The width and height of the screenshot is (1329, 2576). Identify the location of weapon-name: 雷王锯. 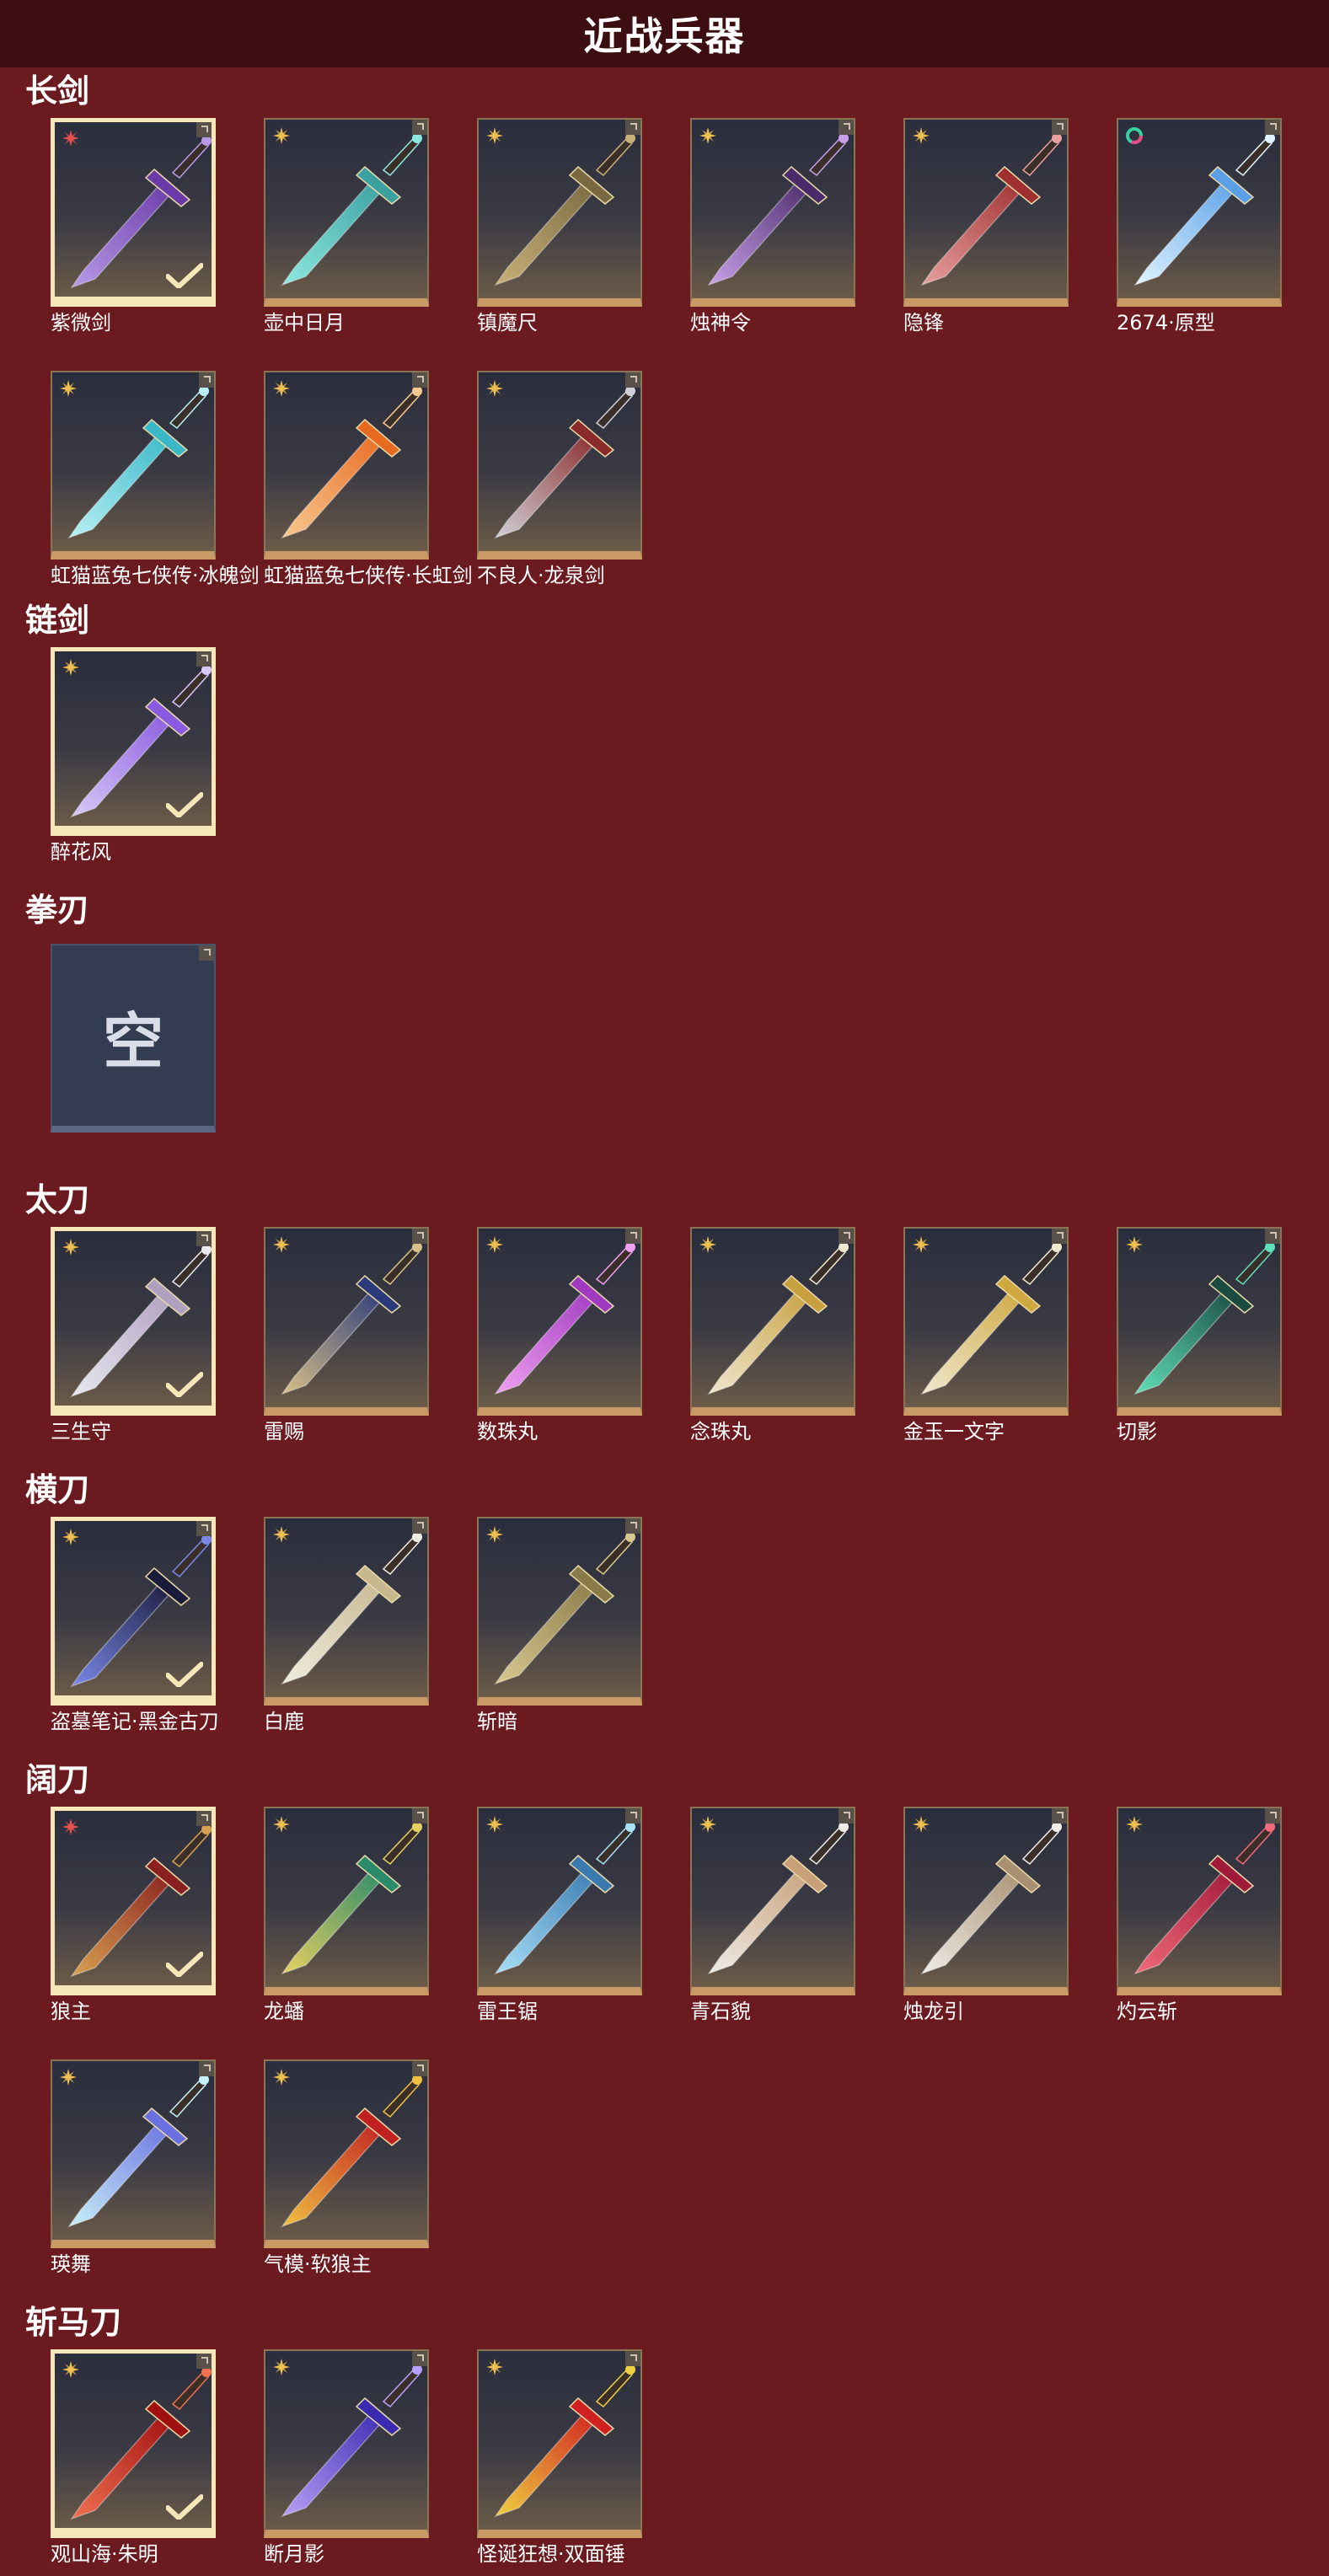
(508, 2011).